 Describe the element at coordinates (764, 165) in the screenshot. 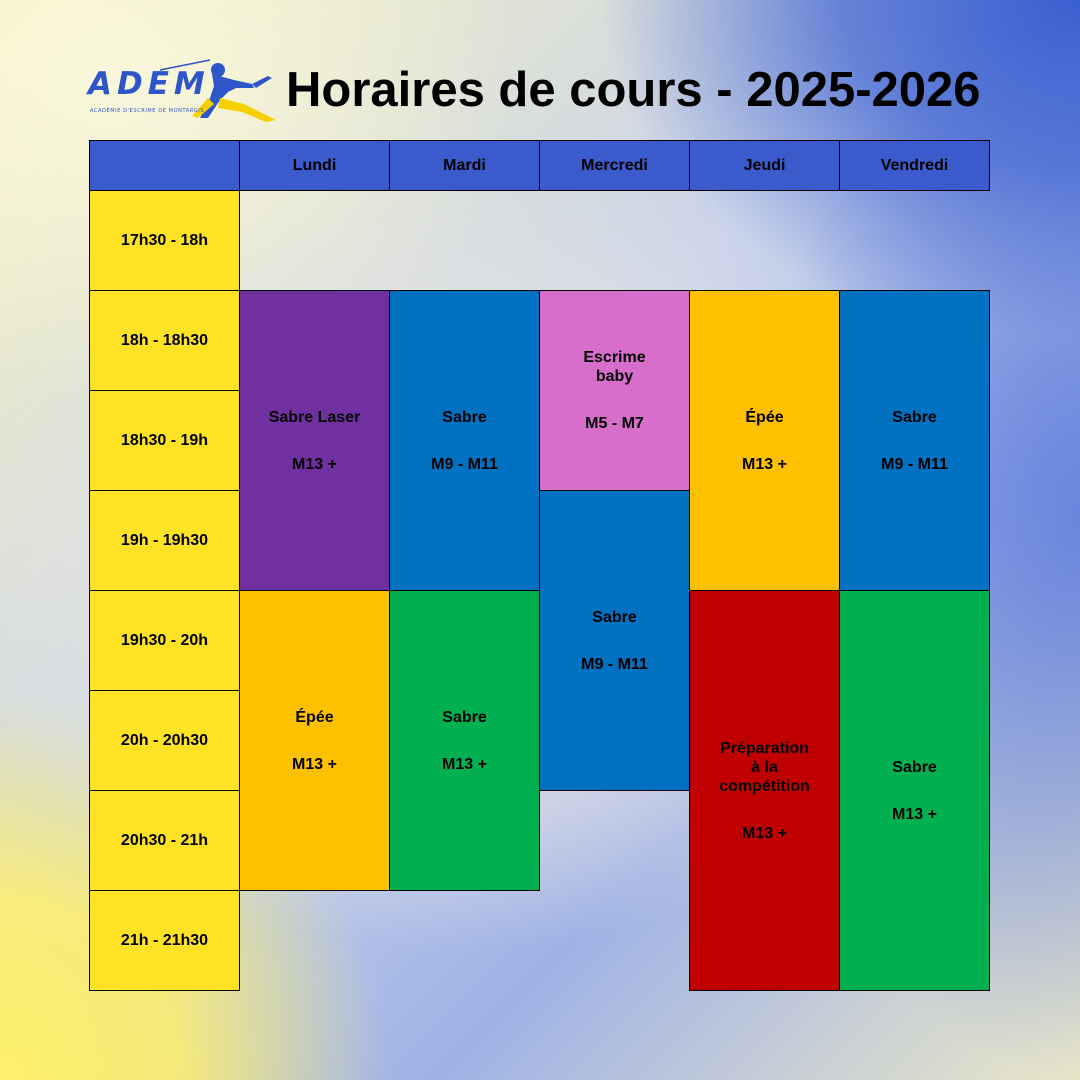

I see `day-header-jeudi: Jeudi` at that location.